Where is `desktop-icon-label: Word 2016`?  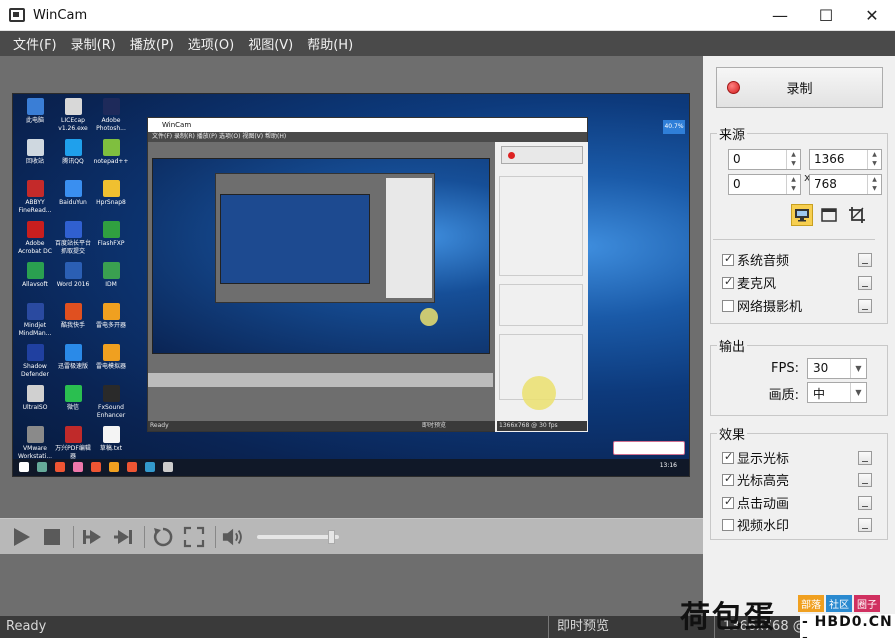
desktop-icon-label: Word 2016 is located at coordinates (73, 284).